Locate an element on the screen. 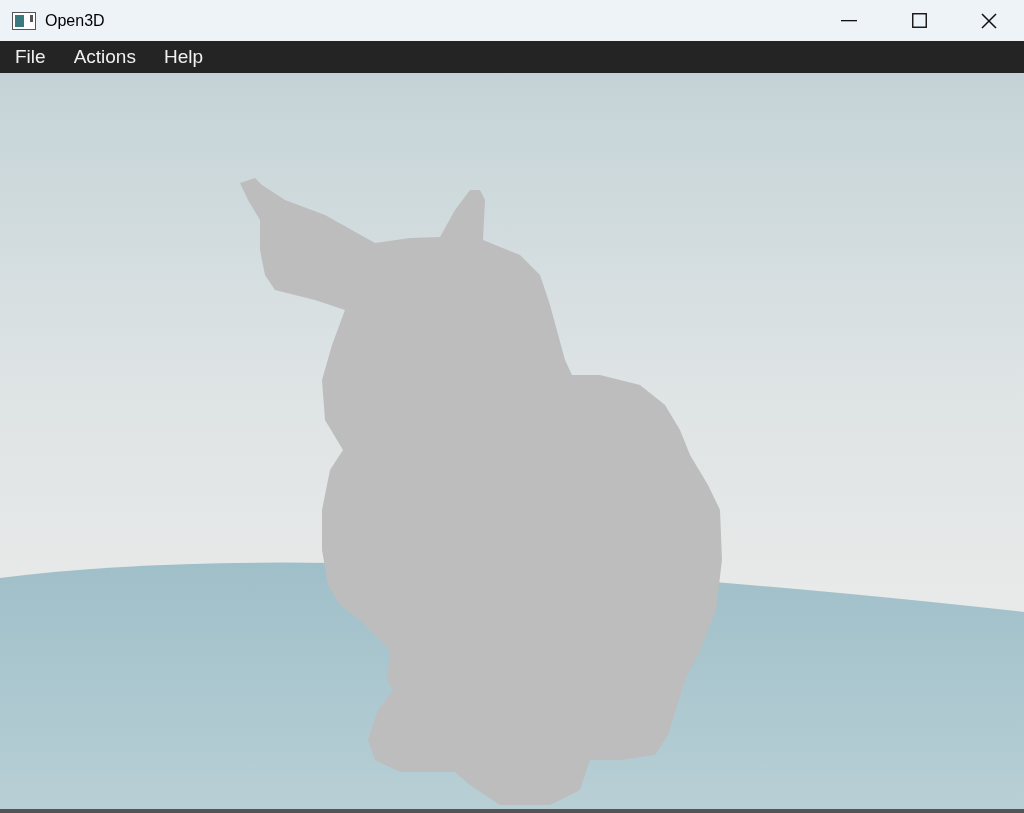  minimize-icon is located at coordinates (849, 20).